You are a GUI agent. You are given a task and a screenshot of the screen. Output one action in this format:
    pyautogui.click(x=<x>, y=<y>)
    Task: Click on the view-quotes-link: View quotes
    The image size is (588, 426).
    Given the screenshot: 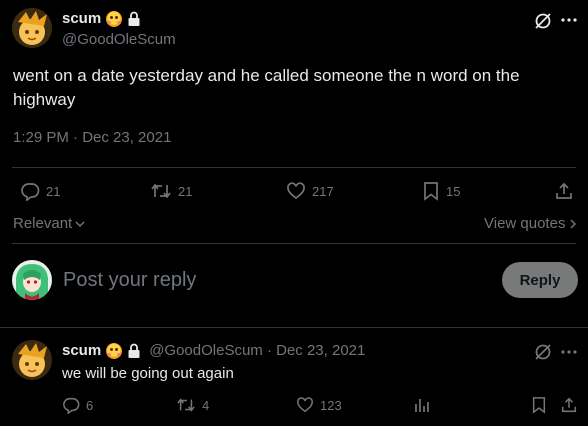 What is the action you would take?
    pyautogui.click(x=531, y=223)
    